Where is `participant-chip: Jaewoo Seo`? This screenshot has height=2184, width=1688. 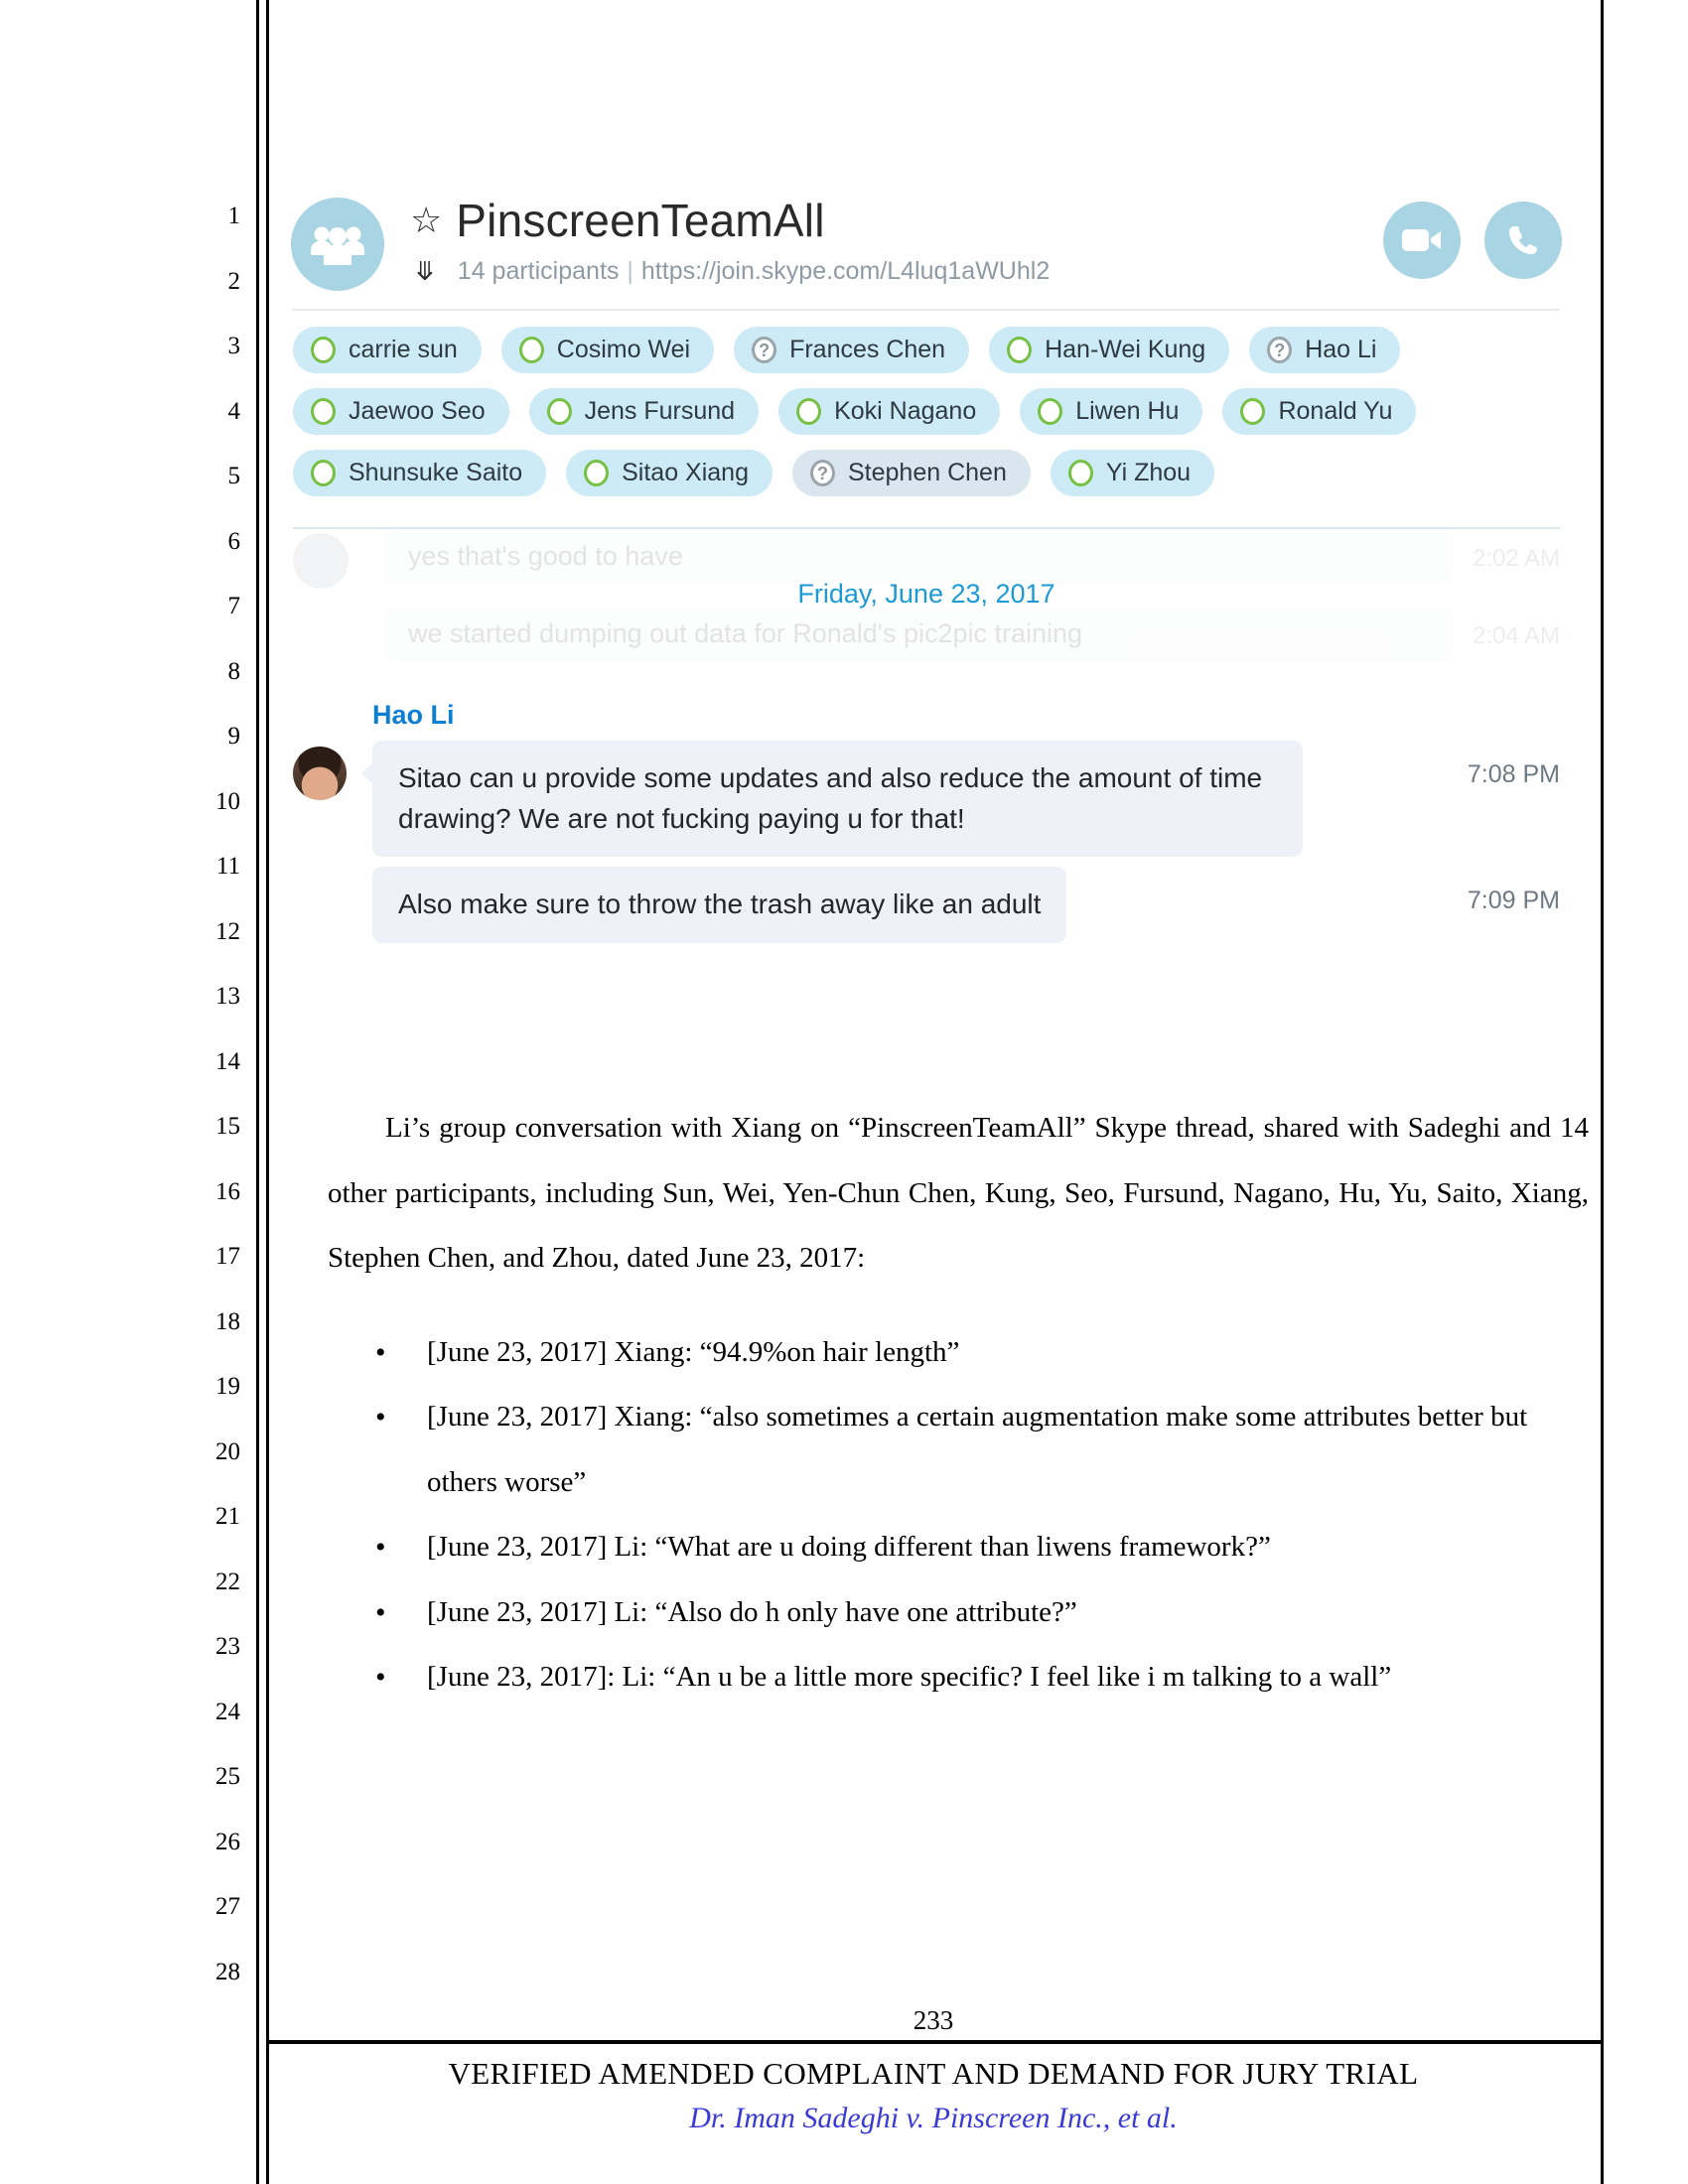
participant-chip: Jaewoo Seo is located at coordinates (401, 411).